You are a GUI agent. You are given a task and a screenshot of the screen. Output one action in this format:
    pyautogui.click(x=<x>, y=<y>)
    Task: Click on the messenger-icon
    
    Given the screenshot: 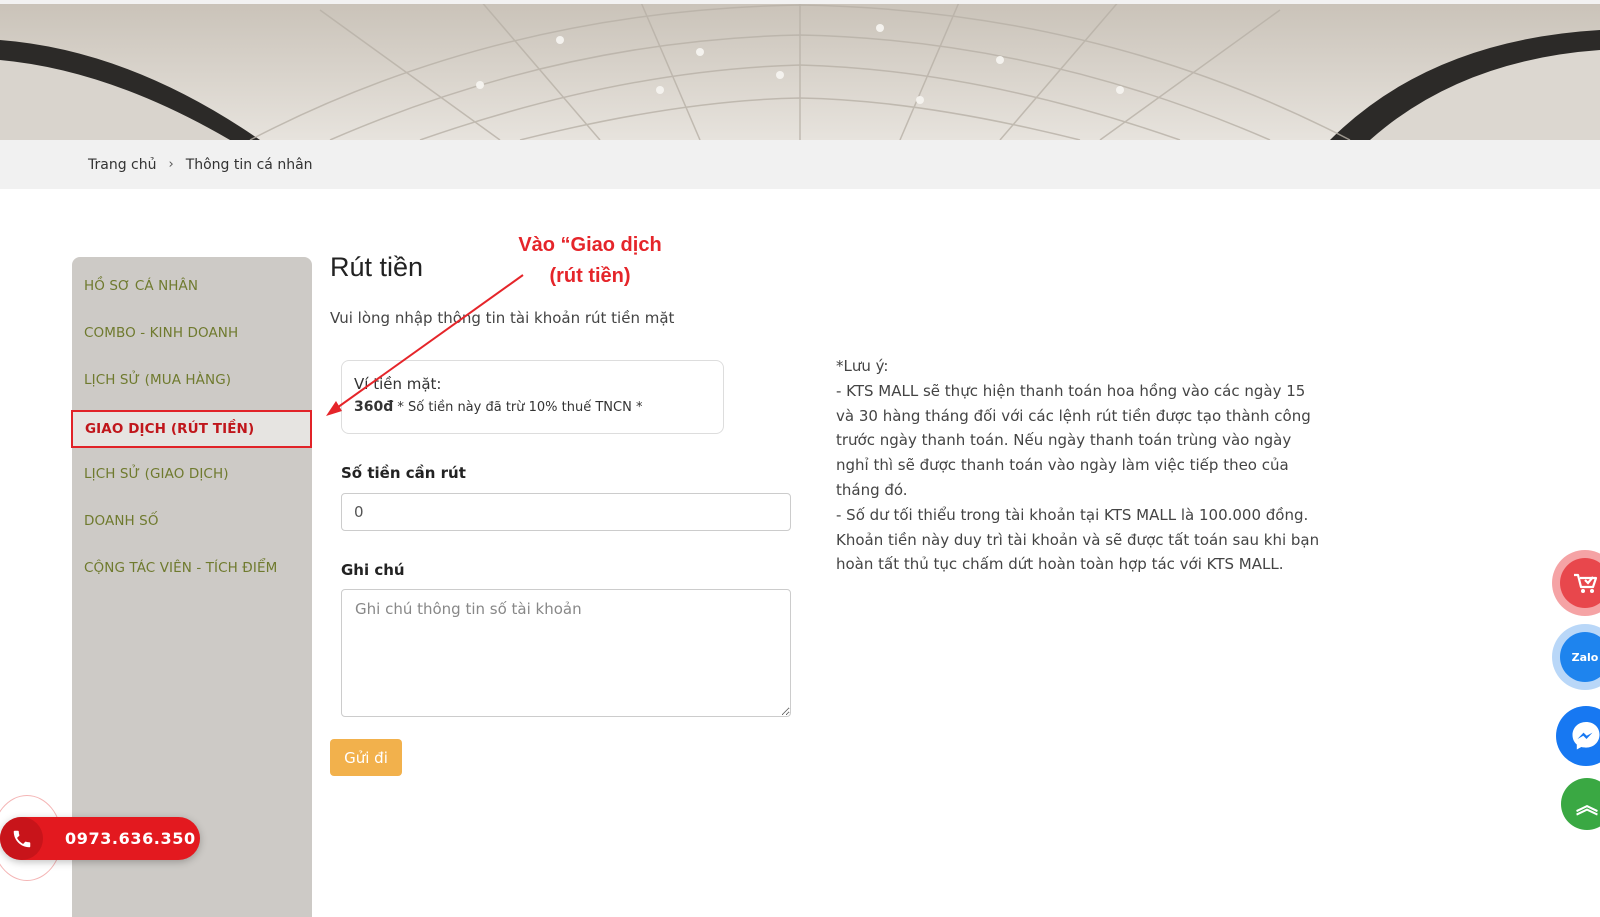 What is the action you would take?
    pyautogui.click(x=1586, y=736)
    